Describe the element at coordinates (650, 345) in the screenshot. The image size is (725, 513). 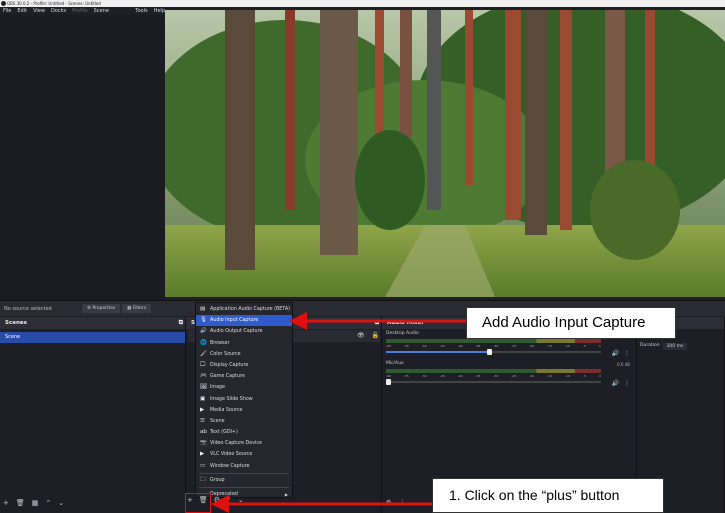
I see `duration-label: Duration` at that location.